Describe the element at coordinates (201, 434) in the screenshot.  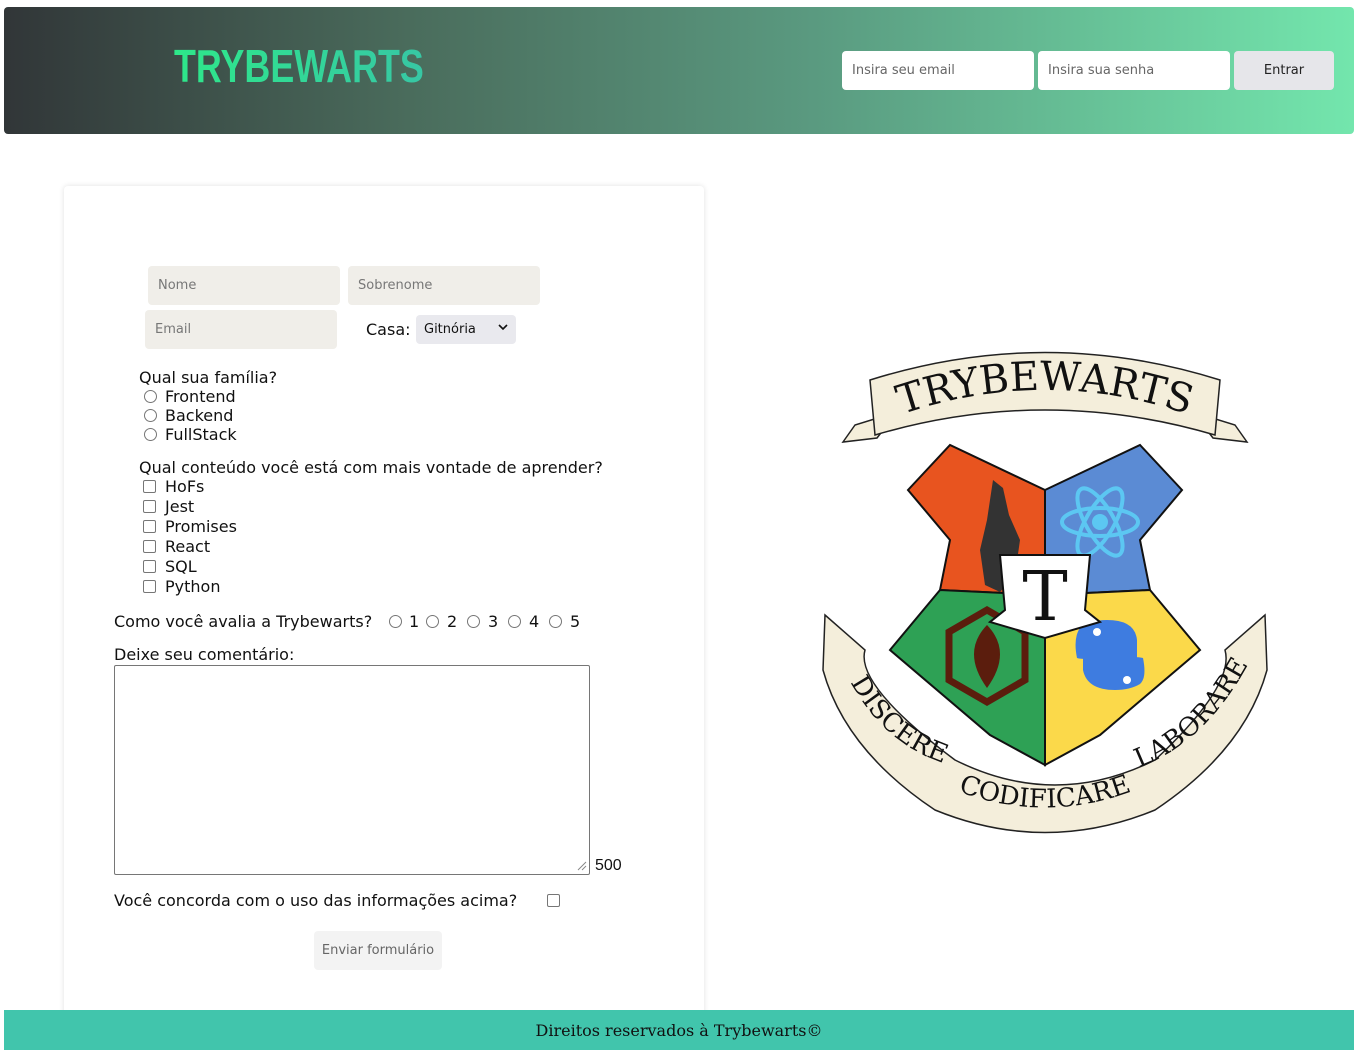
I see `family-label-fullstack: FullStack` at that location.